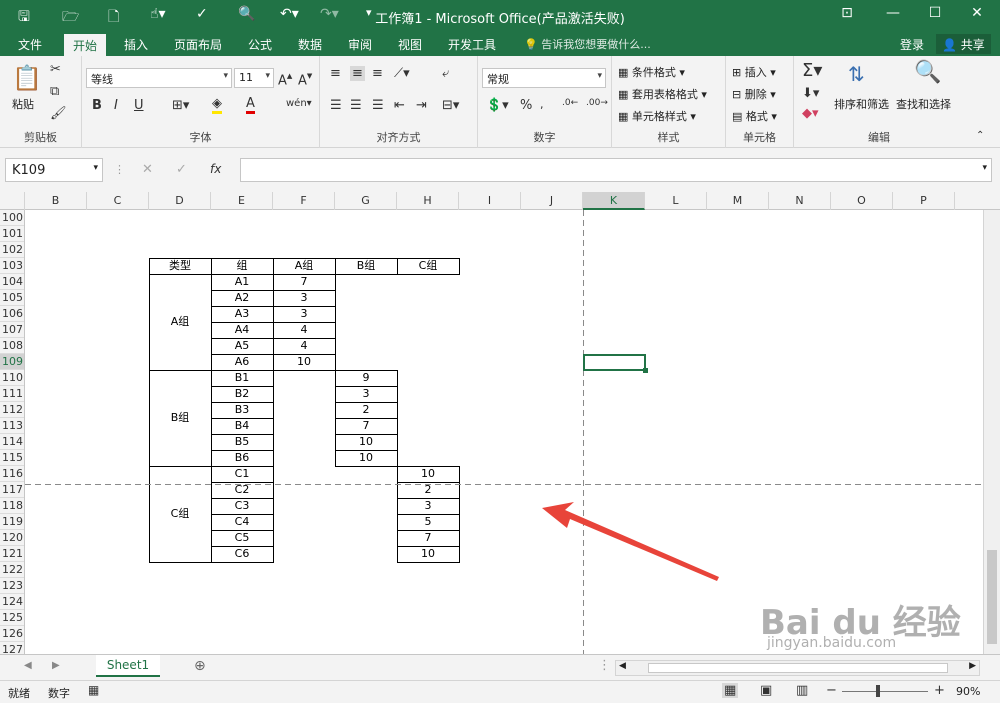 The height and width of the screenshot is (703, 1000). Describe the element at coordinates (657, 116) in the screenshot. I see `cell-styles-button: ▦ 单元格样式 ▾` at that location.